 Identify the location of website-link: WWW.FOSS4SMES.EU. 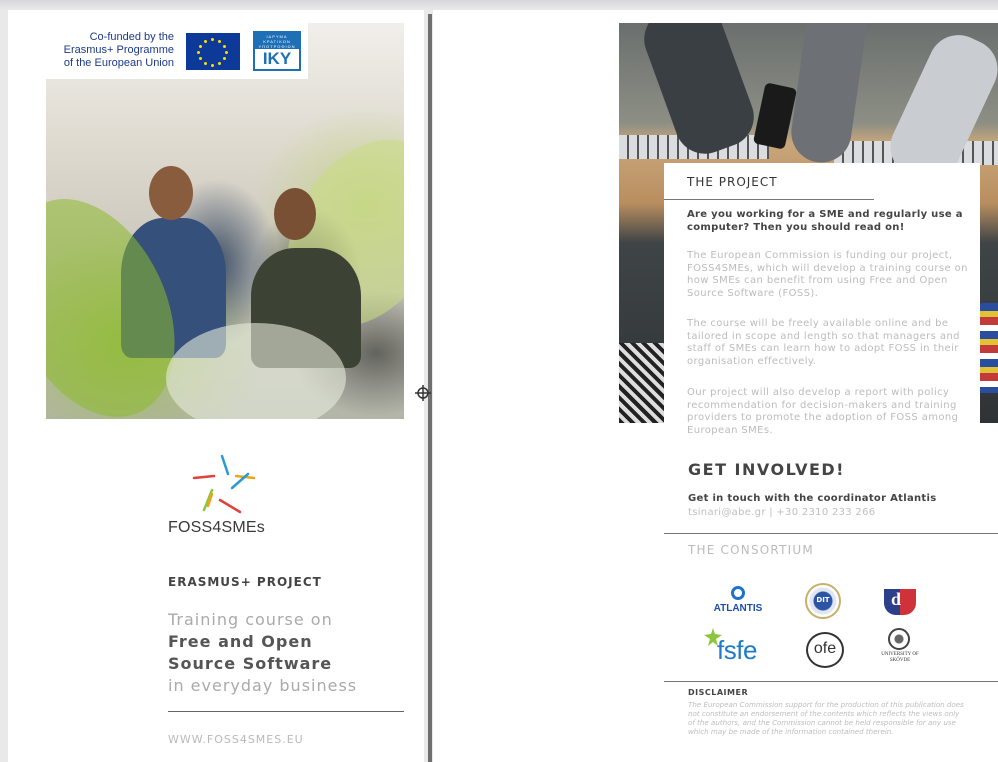
(236, 739).